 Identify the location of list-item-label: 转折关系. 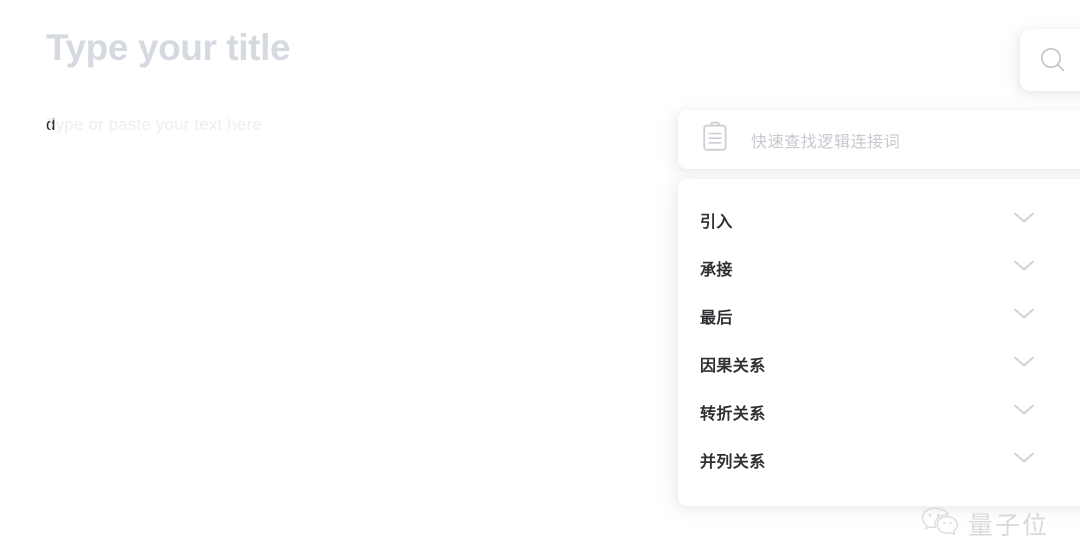
(733, 414).